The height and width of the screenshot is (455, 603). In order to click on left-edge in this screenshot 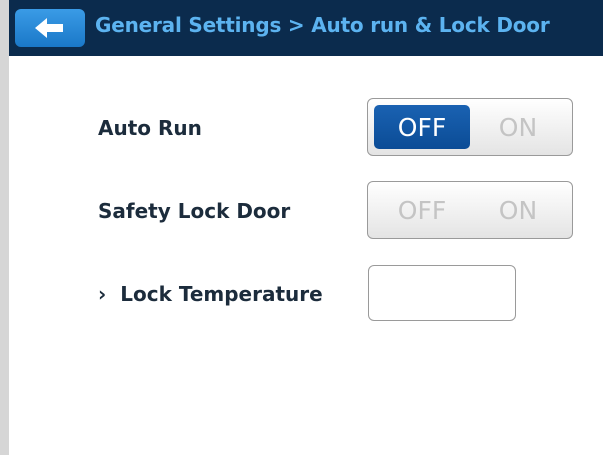, I will do `click(4, 227)`.